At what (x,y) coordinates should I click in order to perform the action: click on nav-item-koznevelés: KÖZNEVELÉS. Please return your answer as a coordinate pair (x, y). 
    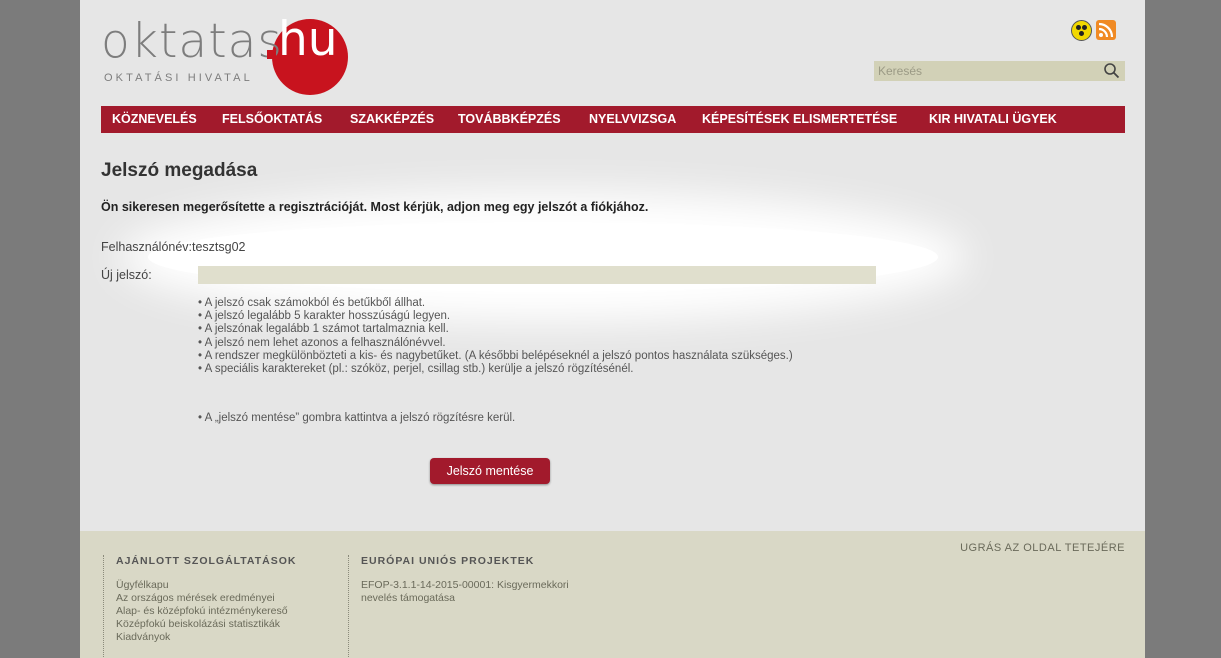
    Looking at the image, I should click on (154, 119).